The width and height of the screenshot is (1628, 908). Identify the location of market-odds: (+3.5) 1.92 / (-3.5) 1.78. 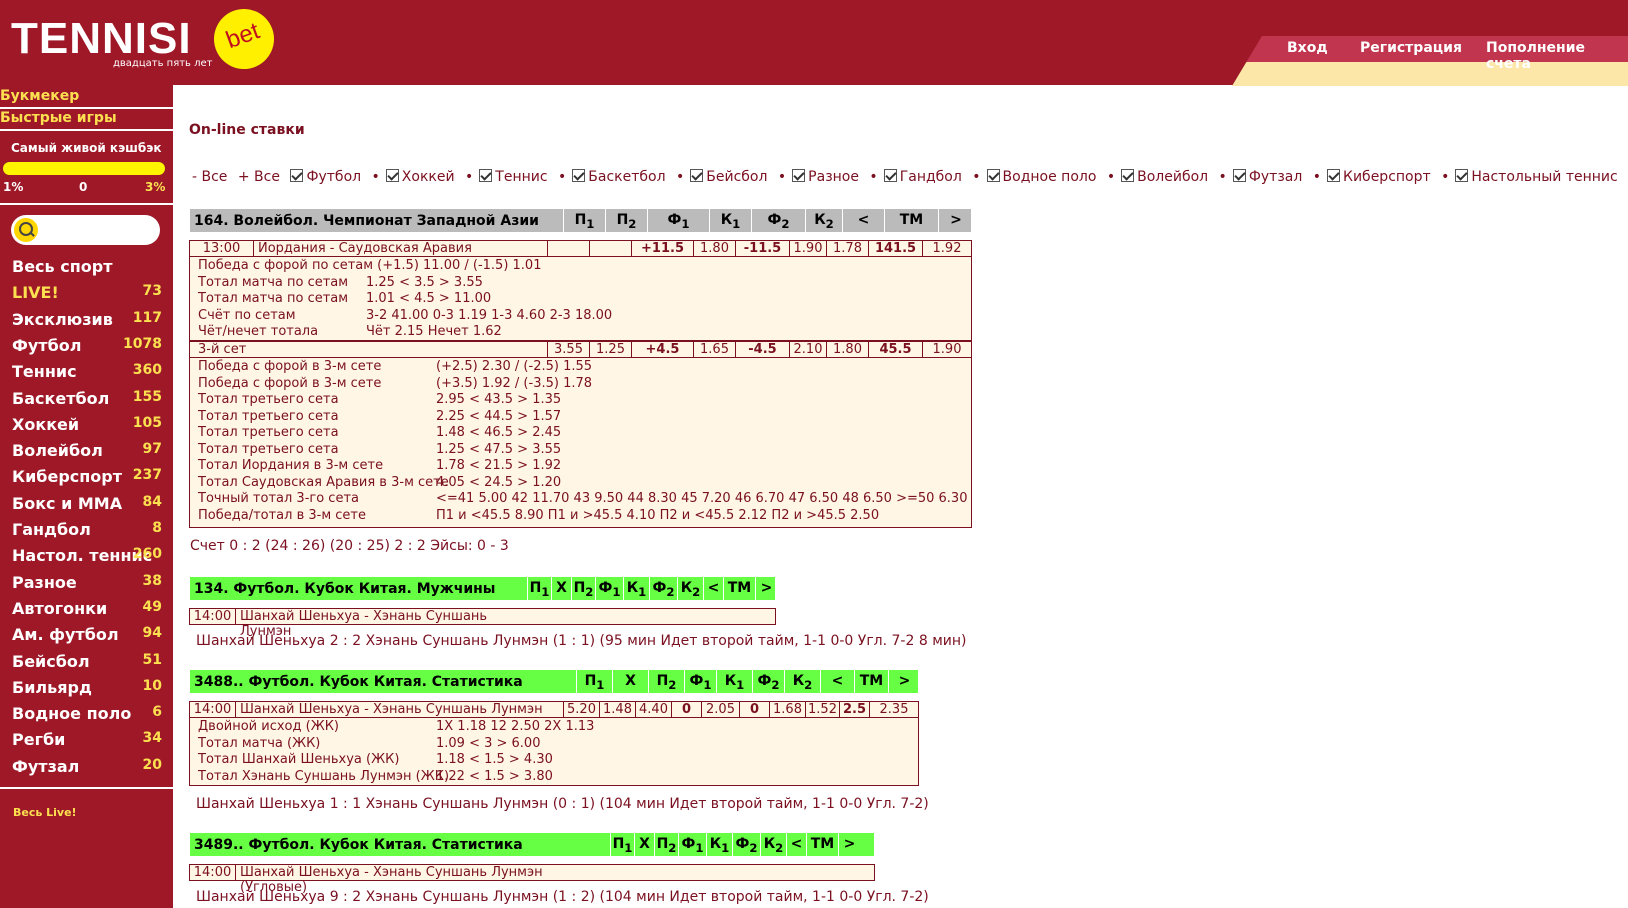
(514, 383).